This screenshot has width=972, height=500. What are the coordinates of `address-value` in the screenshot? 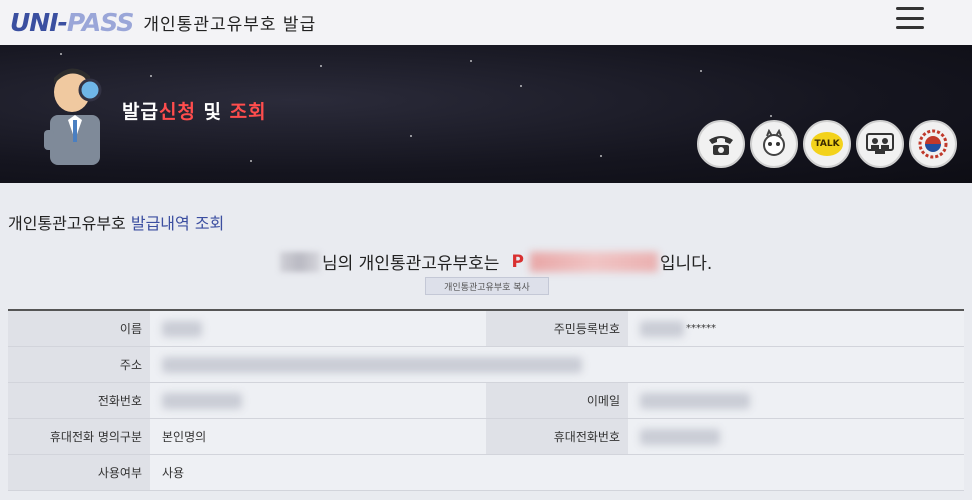 It's located at (557, 364).